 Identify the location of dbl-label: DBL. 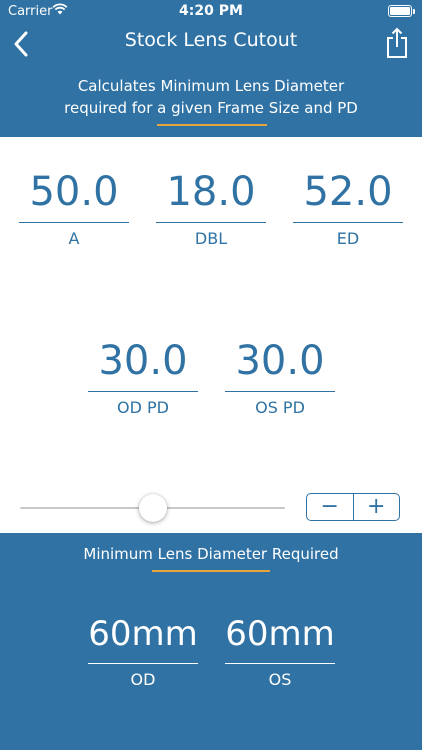
(211, 238).